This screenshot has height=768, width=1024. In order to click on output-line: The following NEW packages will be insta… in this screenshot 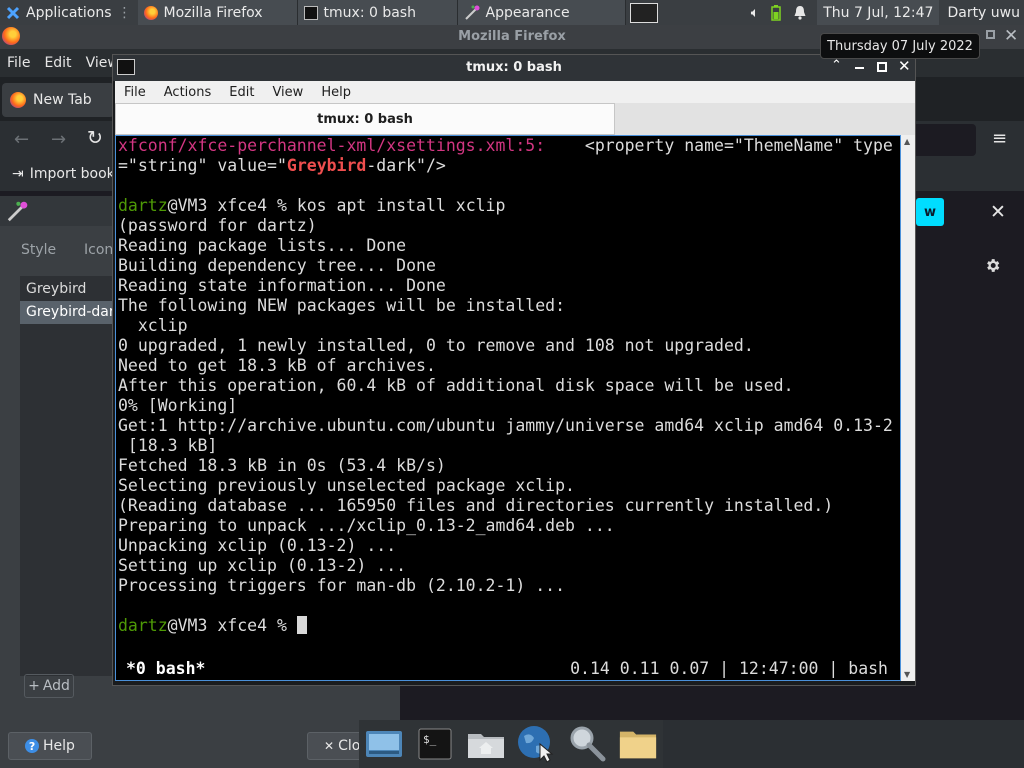, I will do `click(342, 305)`.